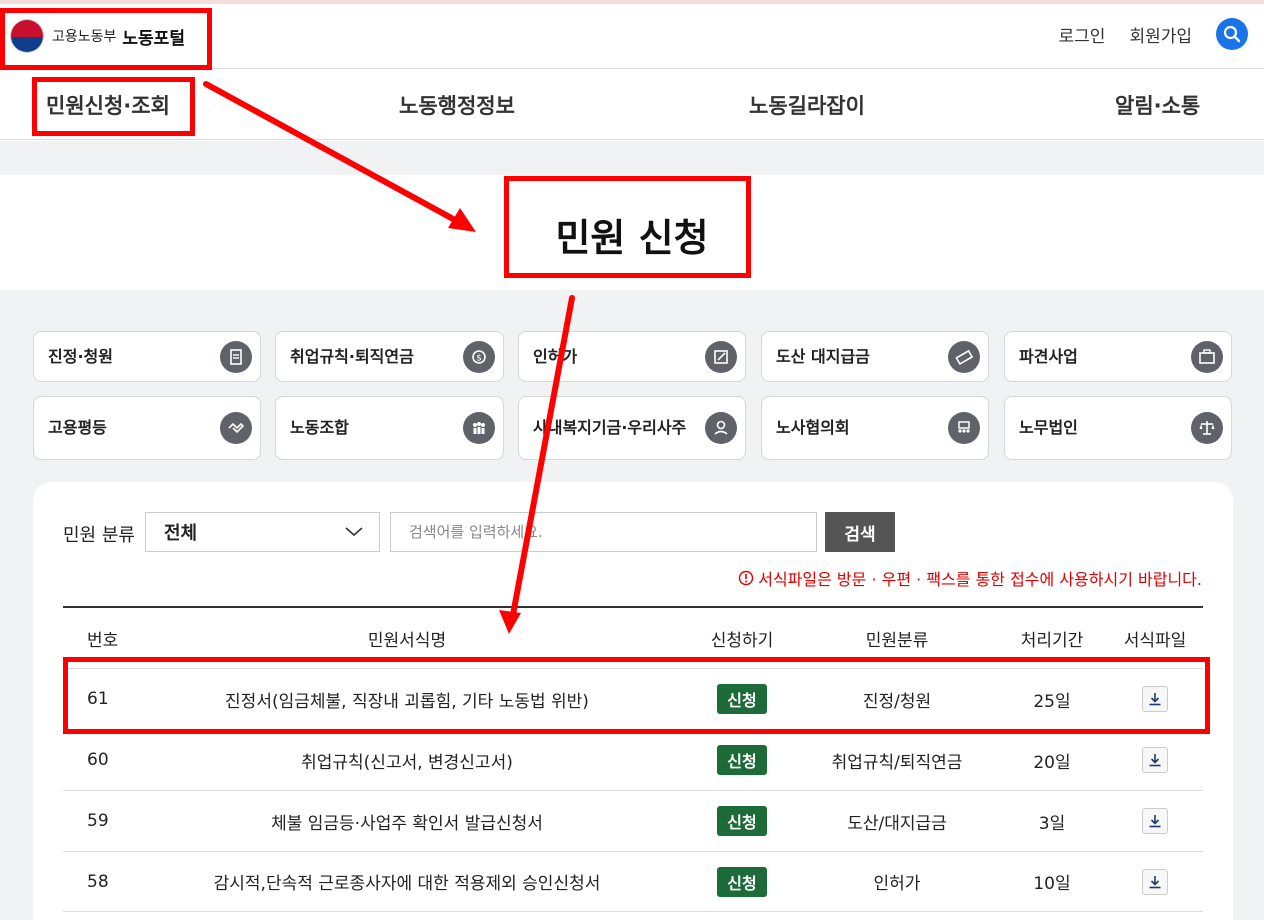 This screenshot has height=920, width=1264. I want to click on nav-item-notice: 알림·소통, so click(1157, 105).